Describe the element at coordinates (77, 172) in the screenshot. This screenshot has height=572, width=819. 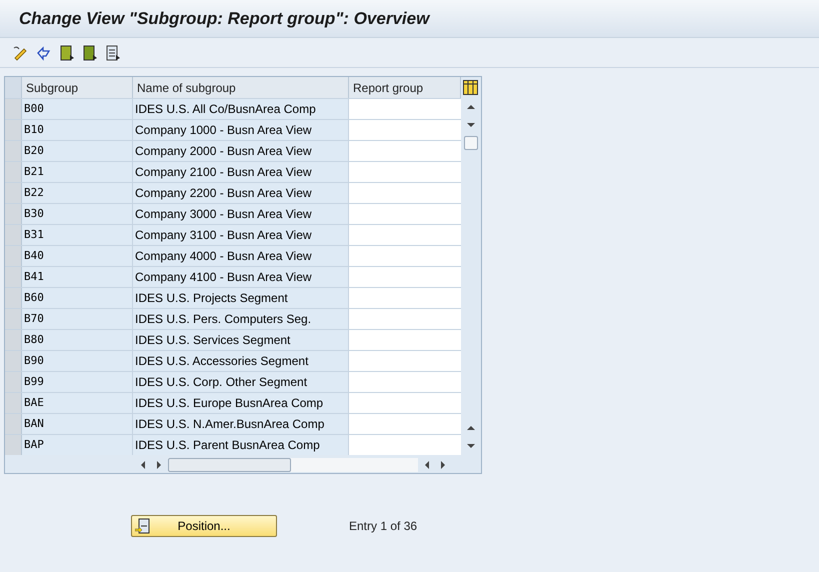
I see `table-cell: B21` at that location.